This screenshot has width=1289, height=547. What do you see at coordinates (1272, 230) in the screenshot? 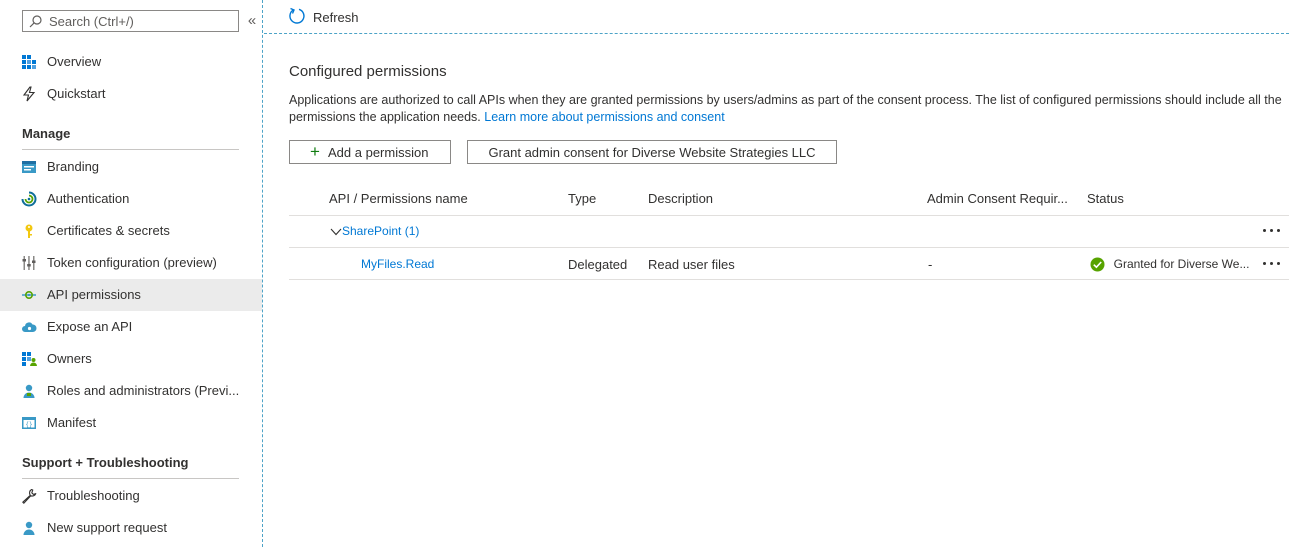
I see `group-more-options-icon` at bounding box center [1272, 230].